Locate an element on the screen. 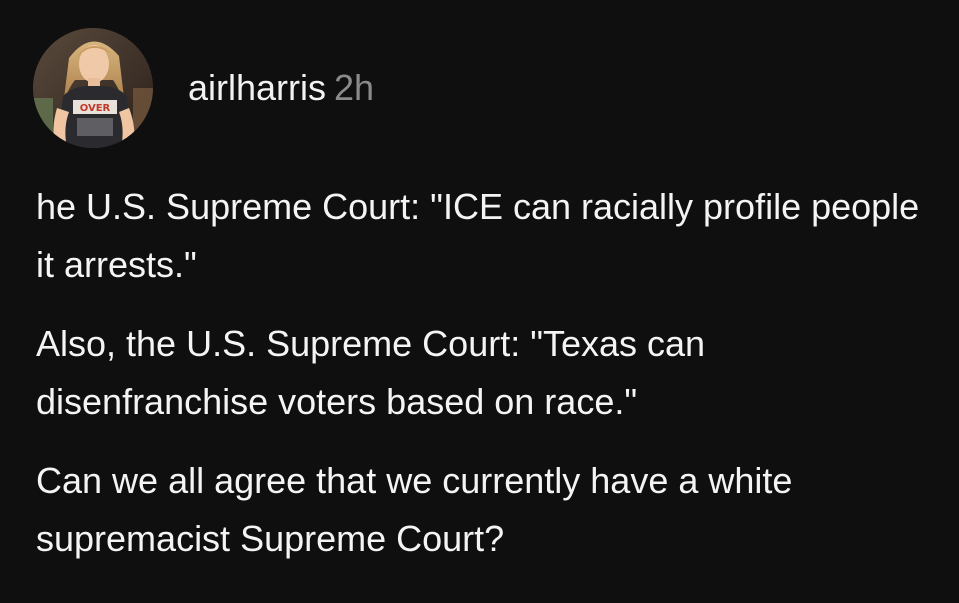  shirt-text: OVER is located at coordinates (95, 108).